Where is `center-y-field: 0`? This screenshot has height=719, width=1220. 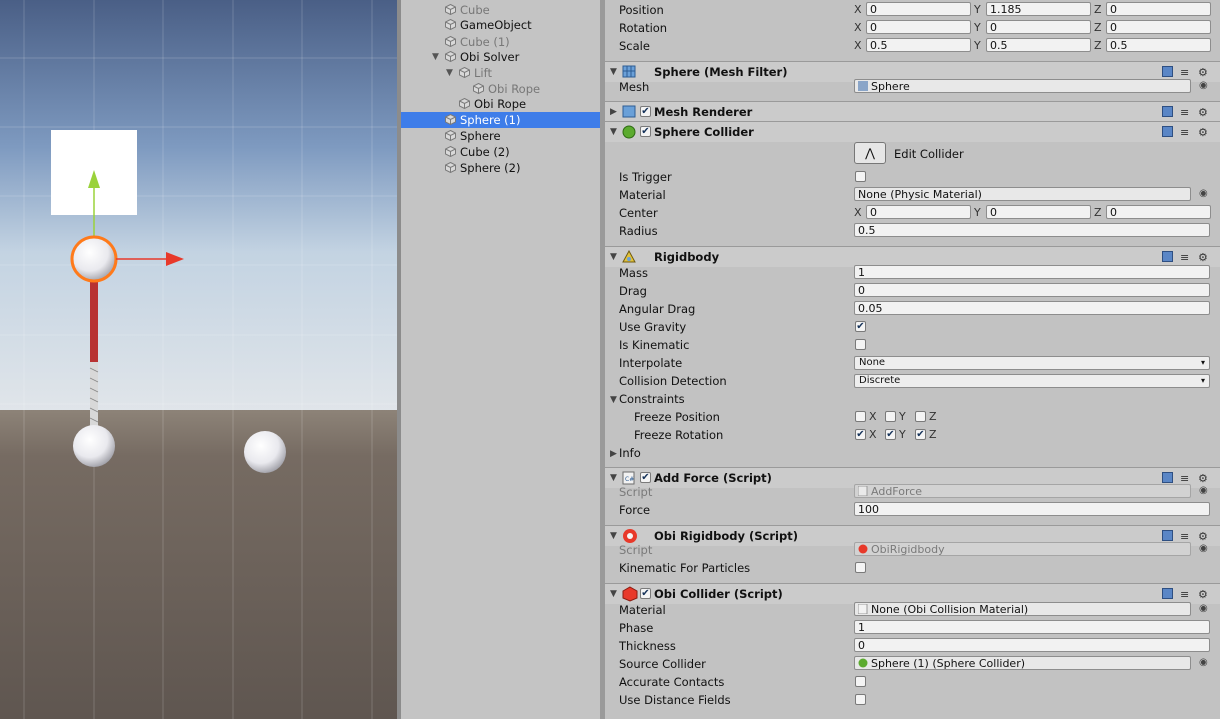 center-y-field: 0 is located at coordinates (1038, 212).